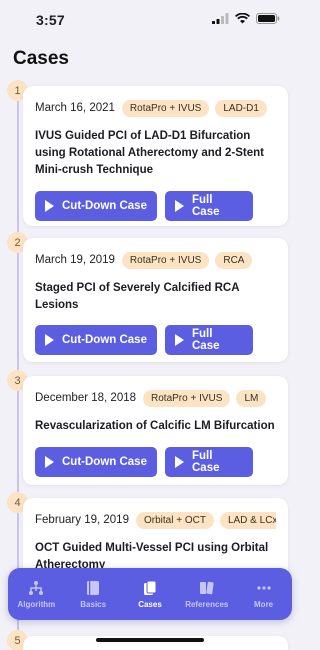 Image resolution: width=320 pixels, height=650 pixels. What do you see at coordinates (234, 260) in the screenshot?
I see `case-tag: RCA` at bounding box center [234, 260].